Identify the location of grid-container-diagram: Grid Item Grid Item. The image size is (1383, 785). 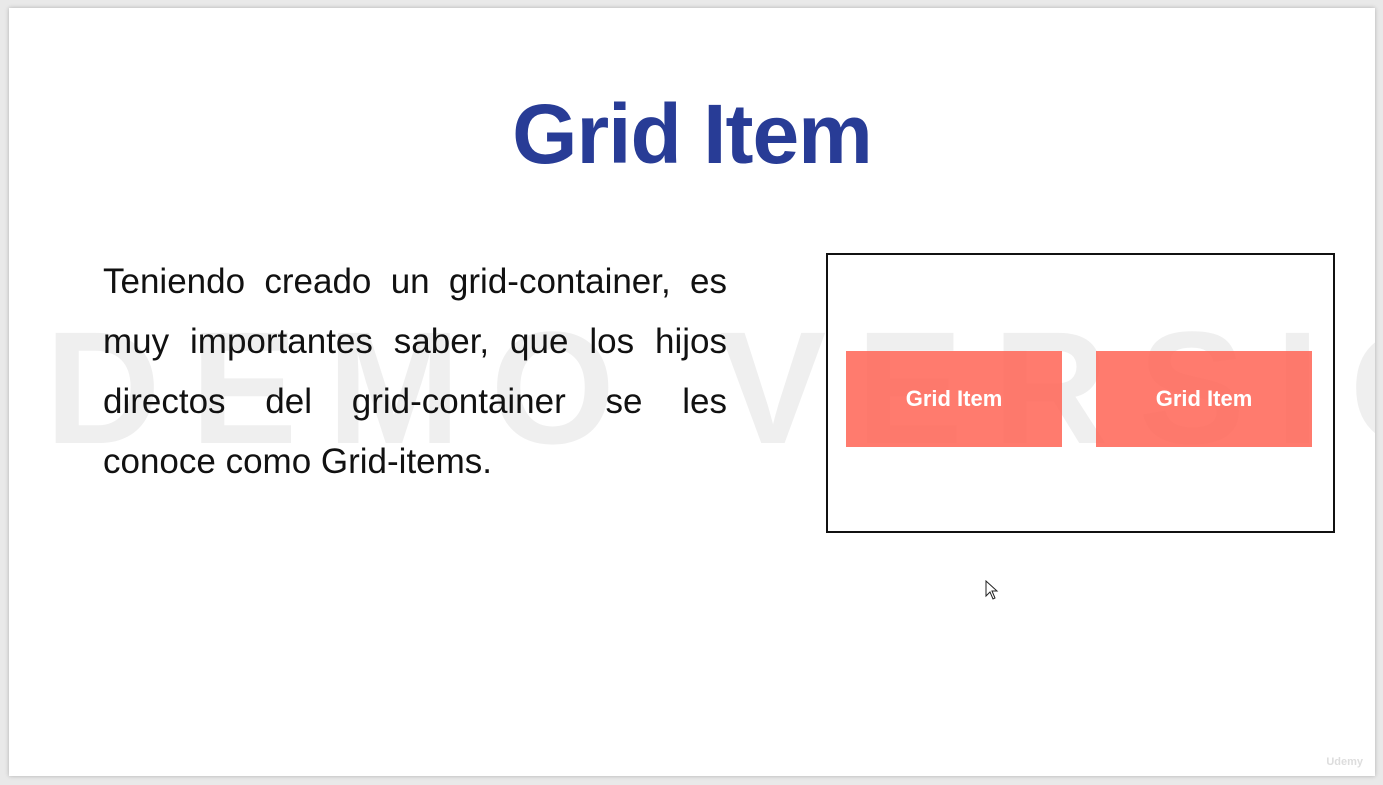
(1080, 393).